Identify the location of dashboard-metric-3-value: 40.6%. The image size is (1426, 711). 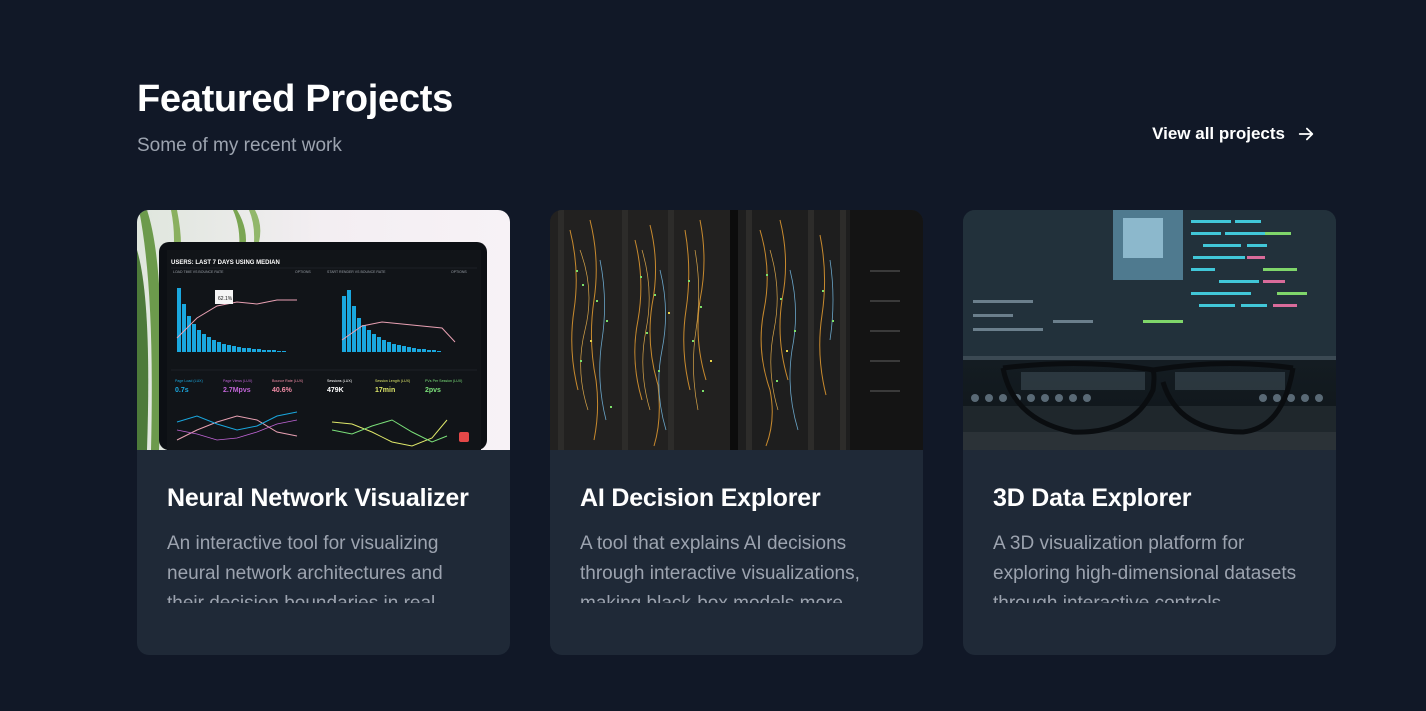
(282, 390).